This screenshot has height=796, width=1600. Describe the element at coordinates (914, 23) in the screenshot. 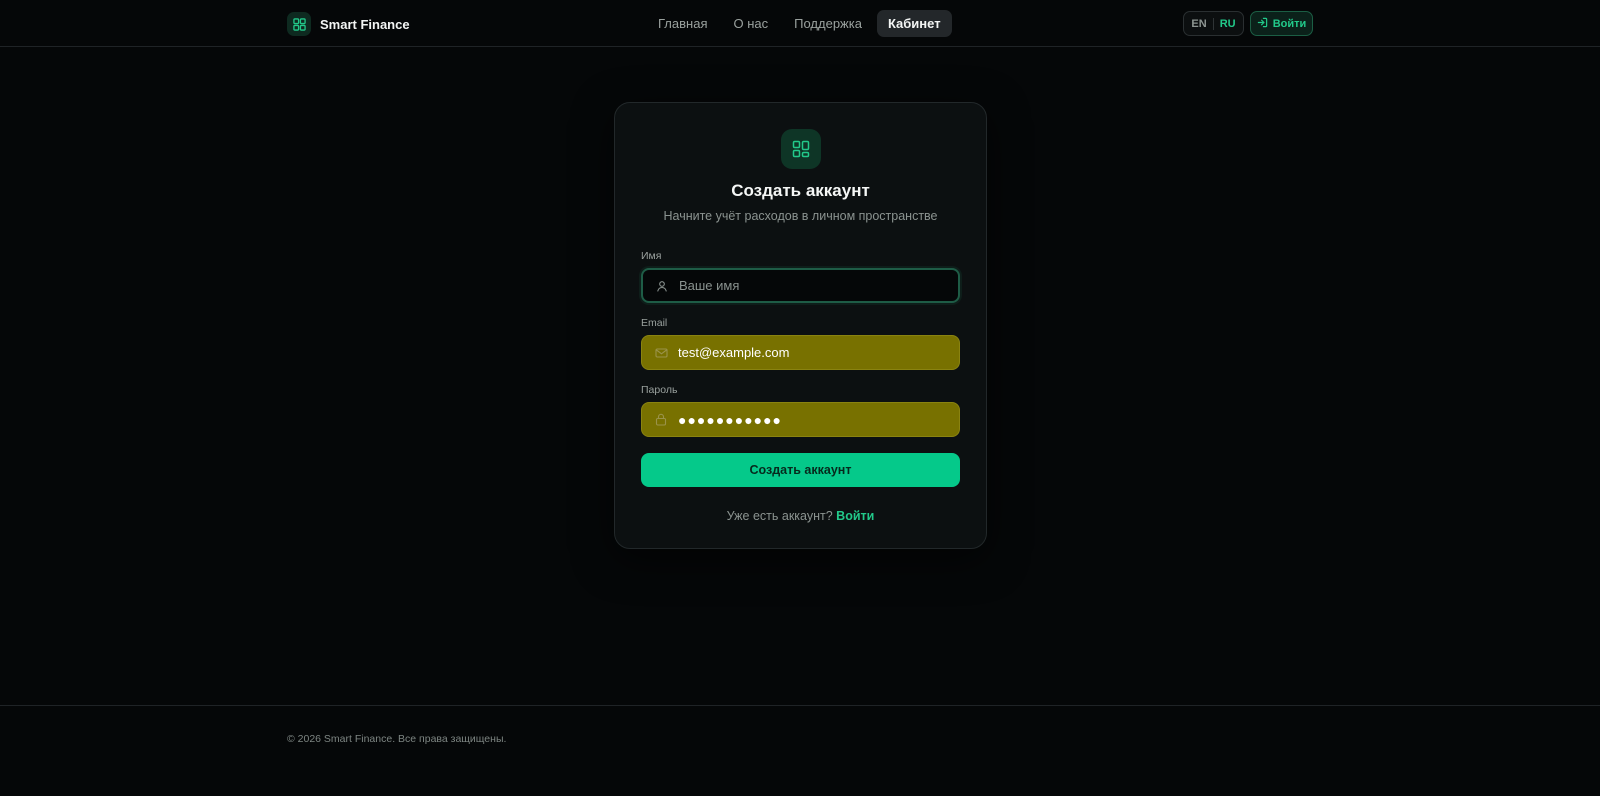

I see `nav-item-cabinet: Кабинет` at that location.